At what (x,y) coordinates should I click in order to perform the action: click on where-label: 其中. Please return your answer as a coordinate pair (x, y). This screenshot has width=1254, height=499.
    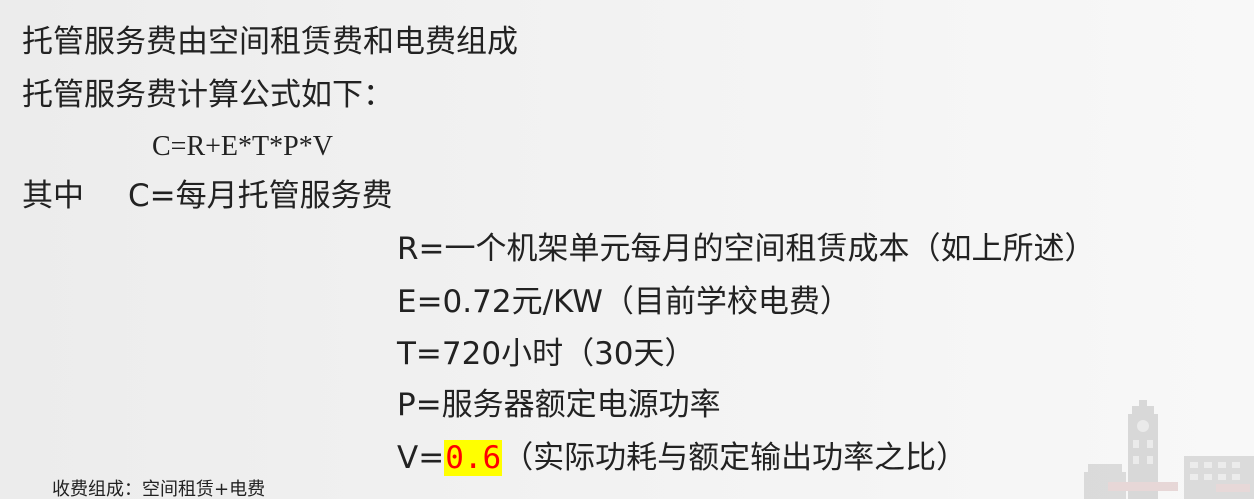
    Looking at the image, I should click on (53, 196).